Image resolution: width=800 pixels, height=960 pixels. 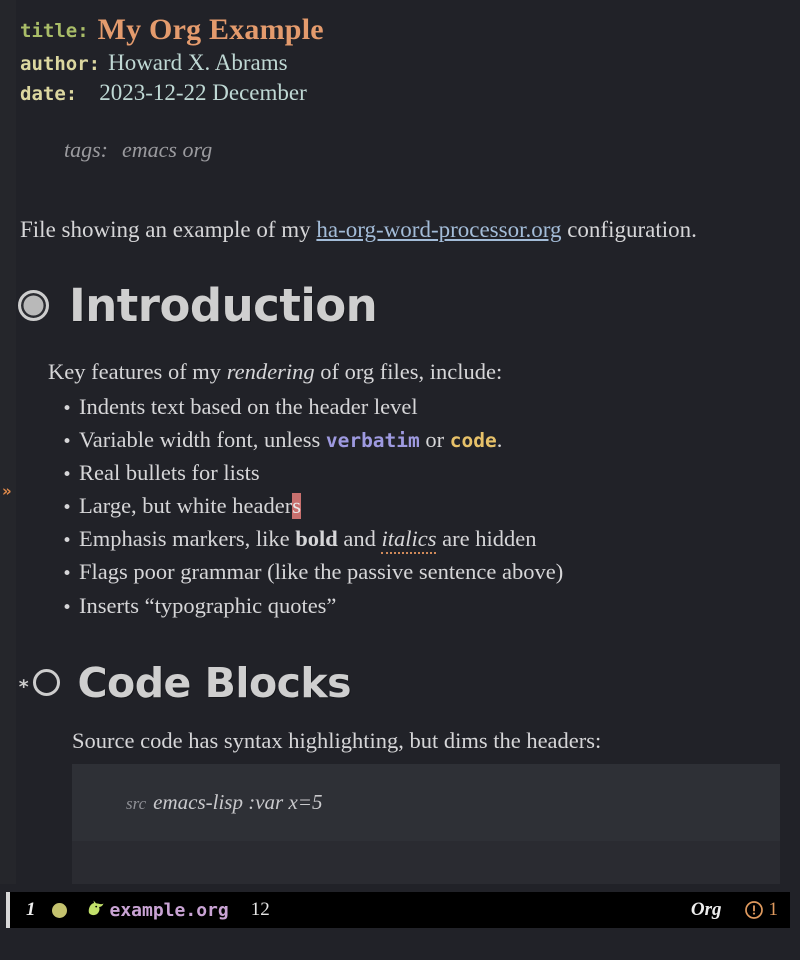 I want to click on window-number: 1, so click(x=31, y=909).